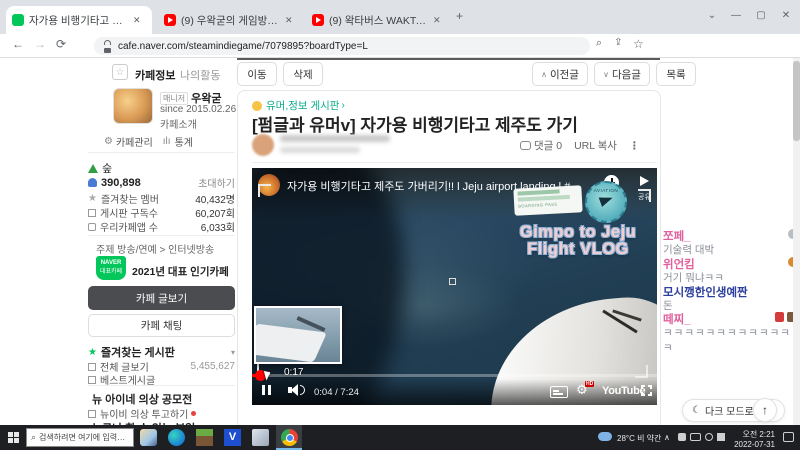  Describe the element at coordinates (695, 437) in the screenshot. I see `tray-keyboard-icon` at that location.